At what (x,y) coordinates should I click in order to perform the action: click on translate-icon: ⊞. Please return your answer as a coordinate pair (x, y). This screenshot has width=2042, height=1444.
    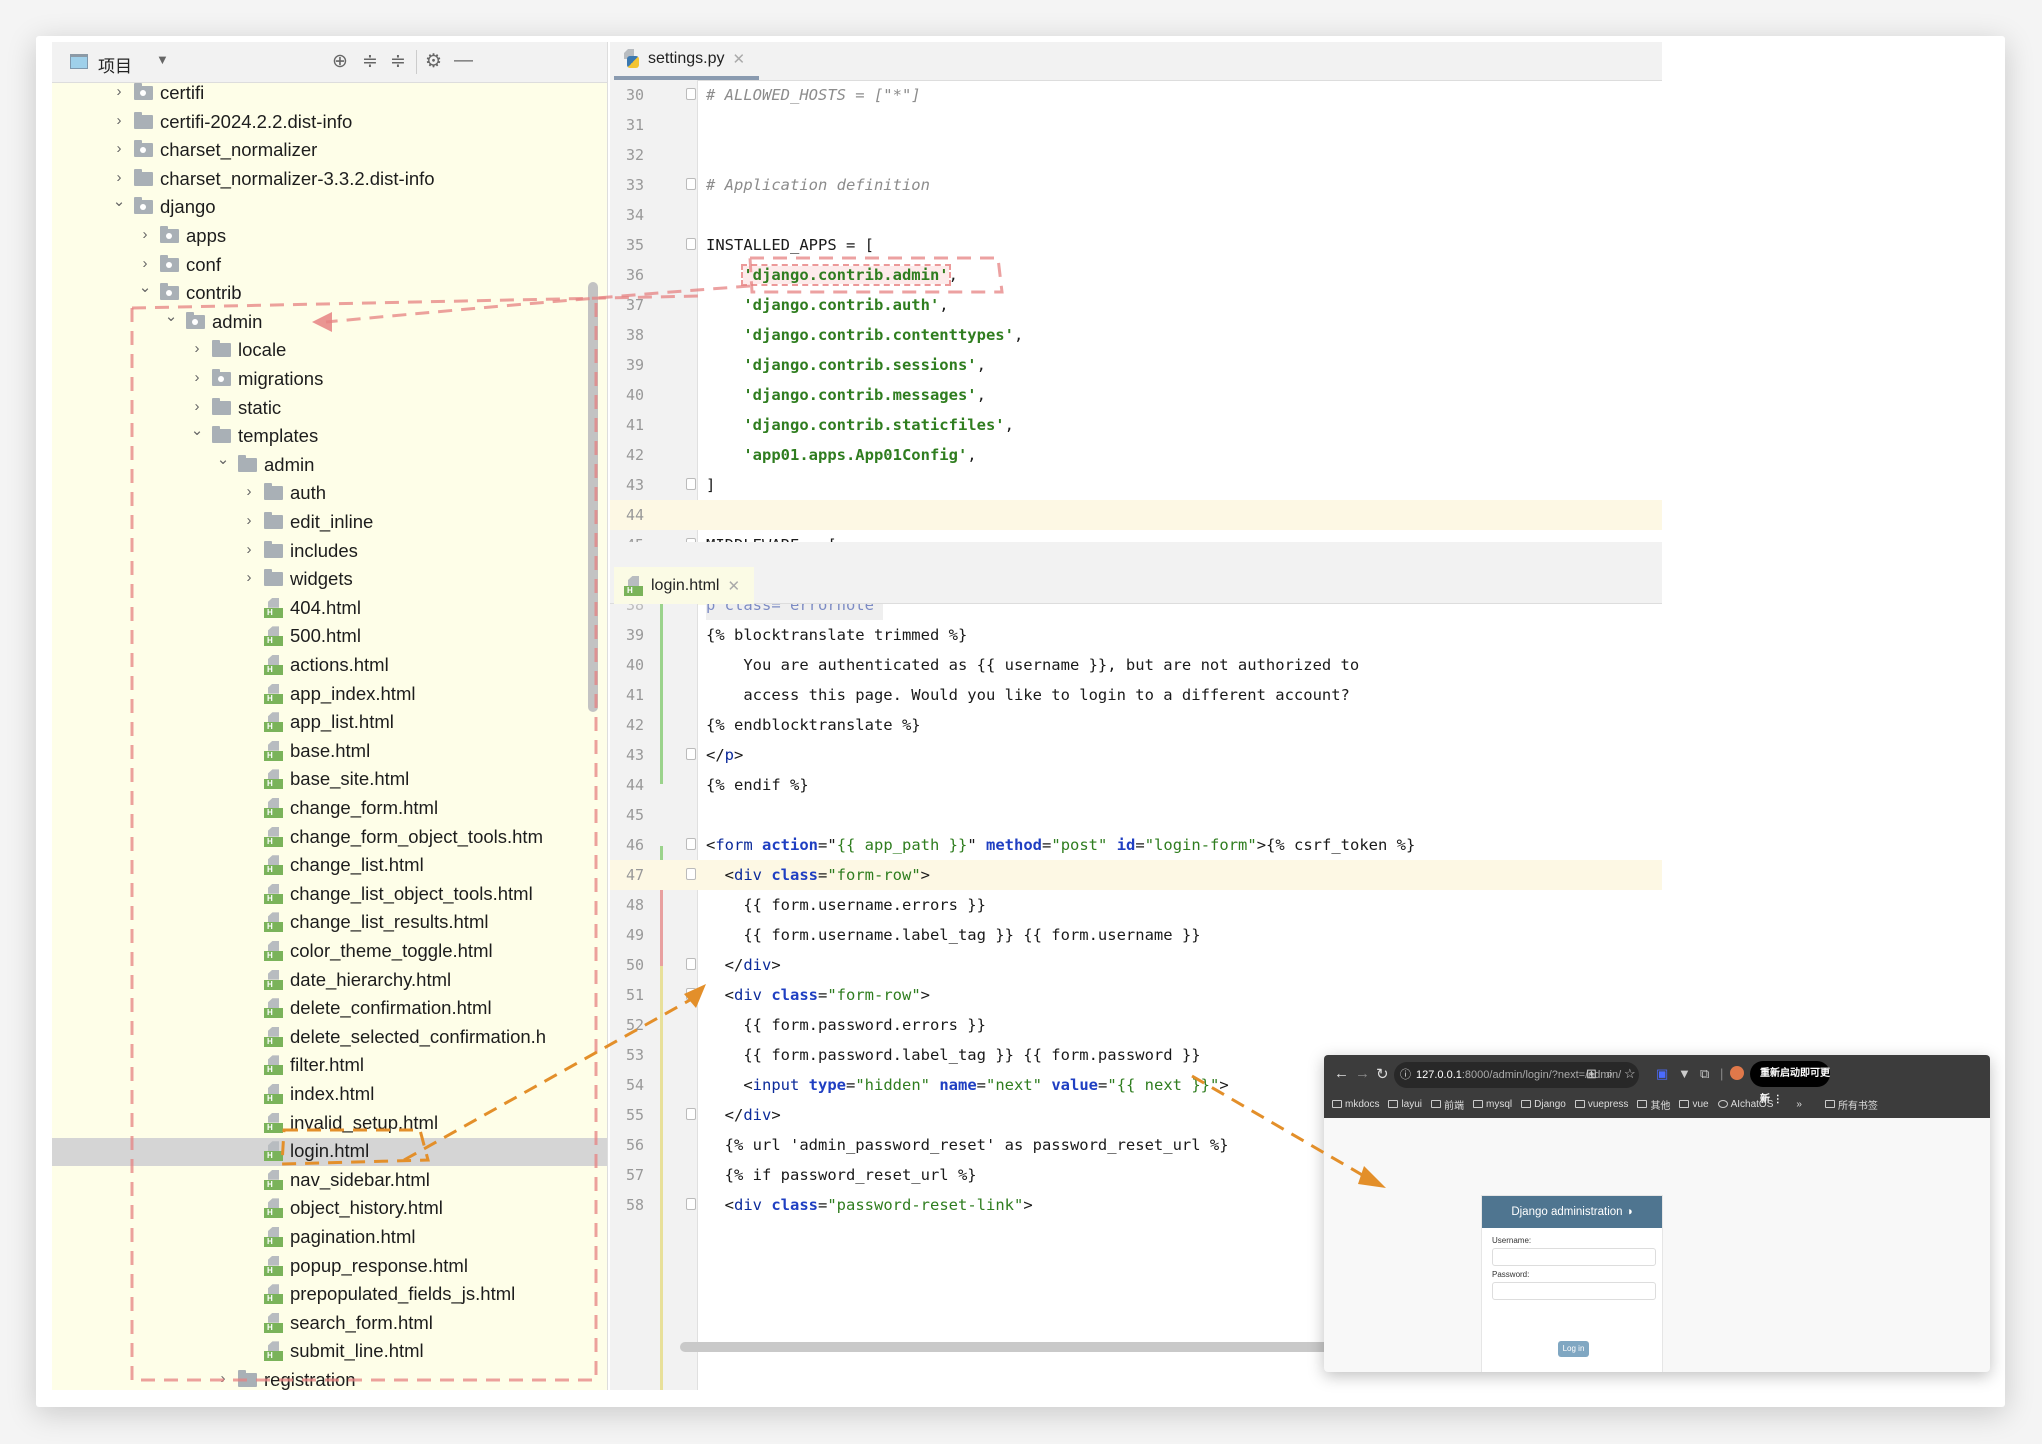
    Looking at the image, I should click on (1591, 1074).